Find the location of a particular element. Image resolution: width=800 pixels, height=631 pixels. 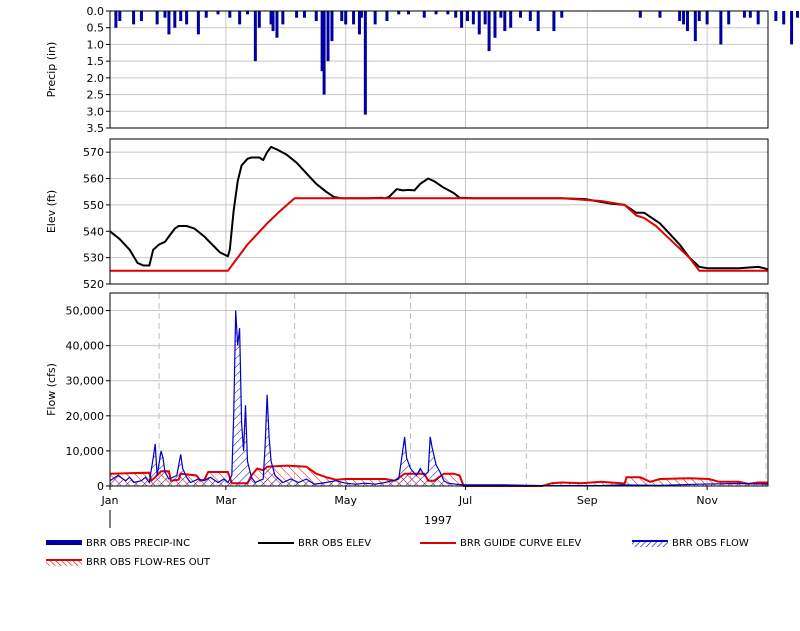

legend-item: BRR OBS PRECIP-INC is located at coordinates (118, 543).